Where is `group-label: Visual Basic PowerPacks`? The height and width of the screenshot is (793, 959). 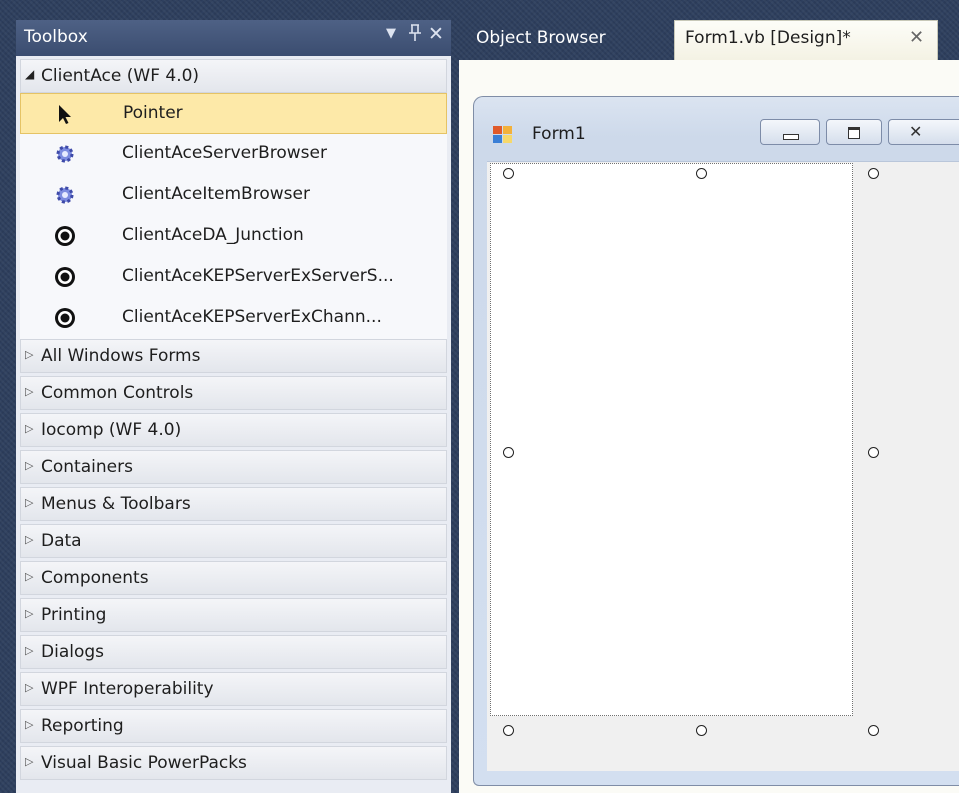
group-label: Visual Basic PowerPacks is located at coordinates (144, 763).